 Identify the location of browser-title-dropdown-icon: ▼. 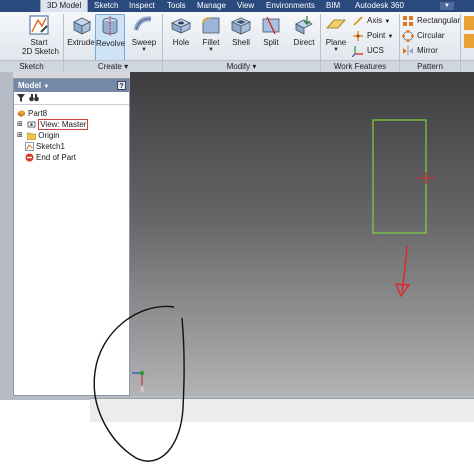
(46, 87).